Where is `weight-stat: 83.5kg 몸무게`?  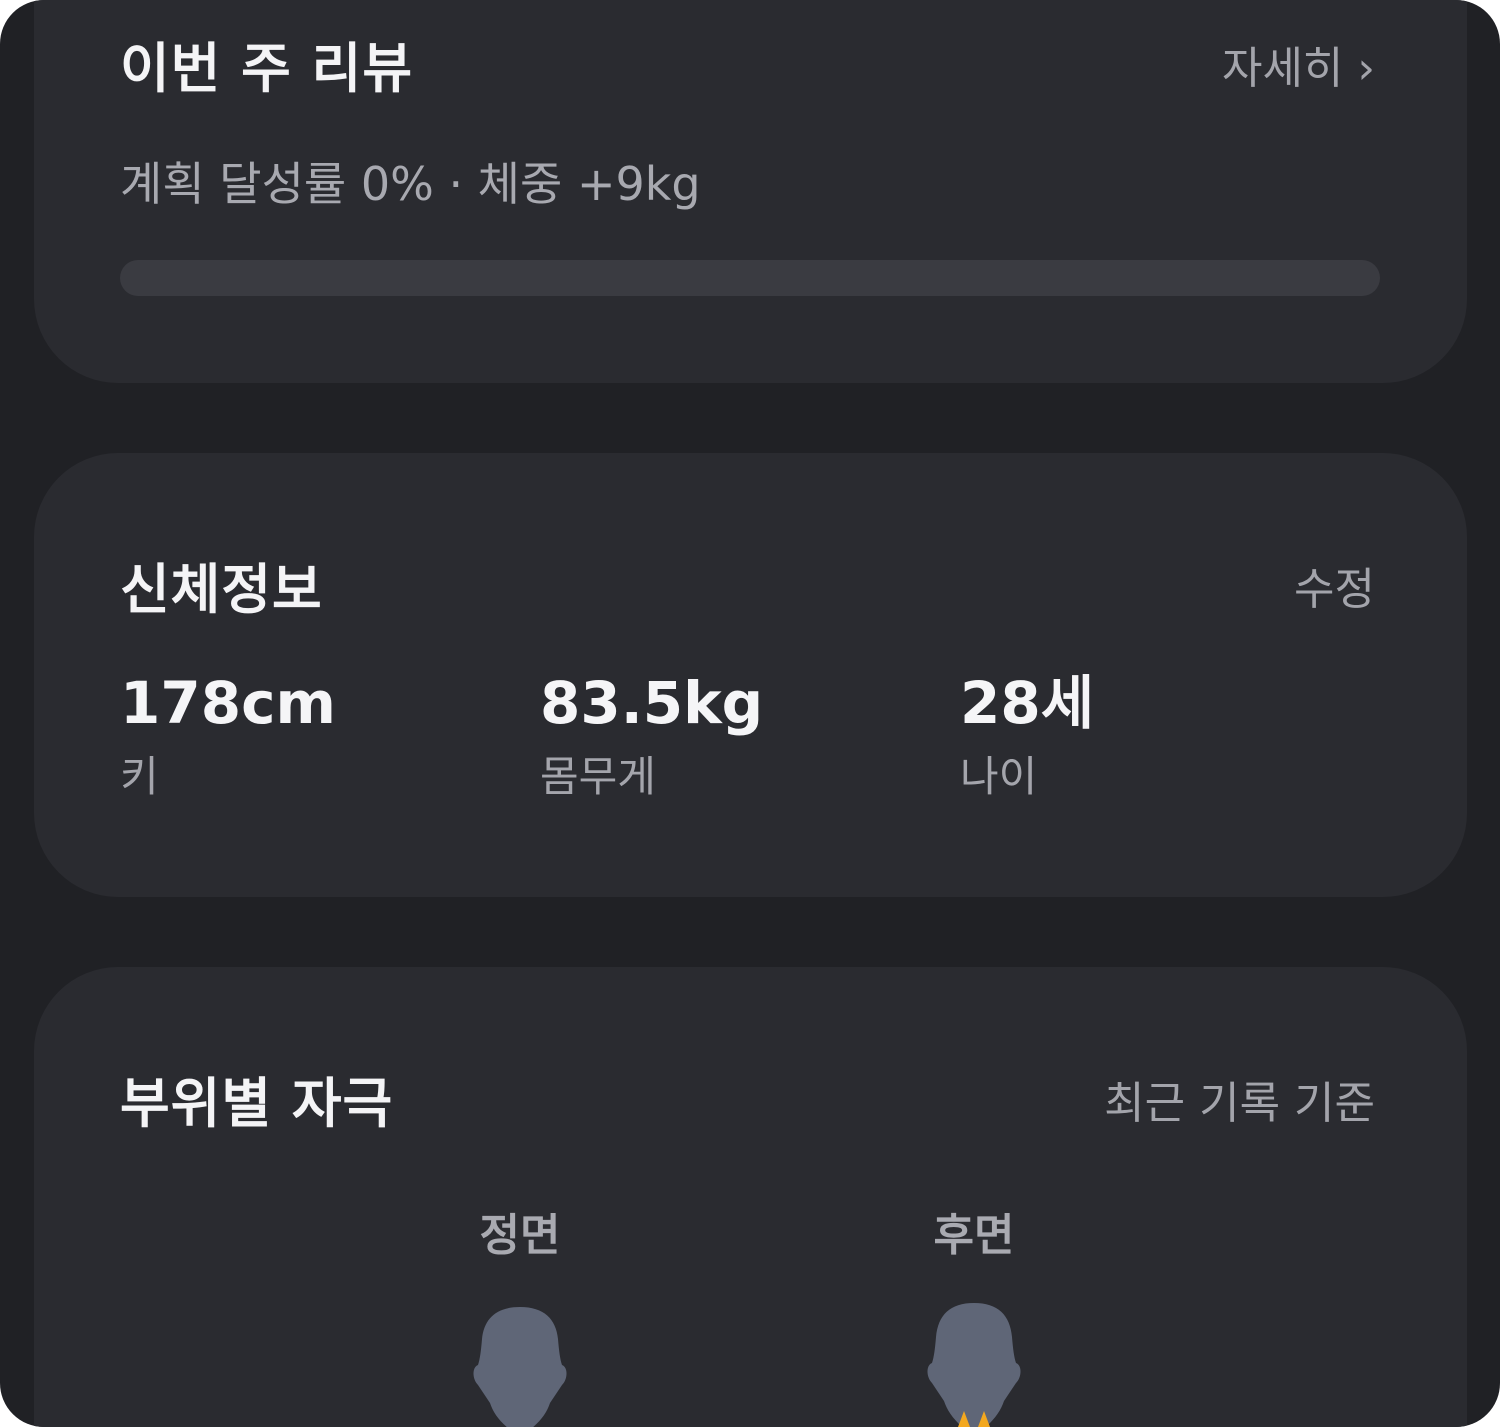
weight-stat: 83.5kg 몸무게 is located at coordinates (651, 734).